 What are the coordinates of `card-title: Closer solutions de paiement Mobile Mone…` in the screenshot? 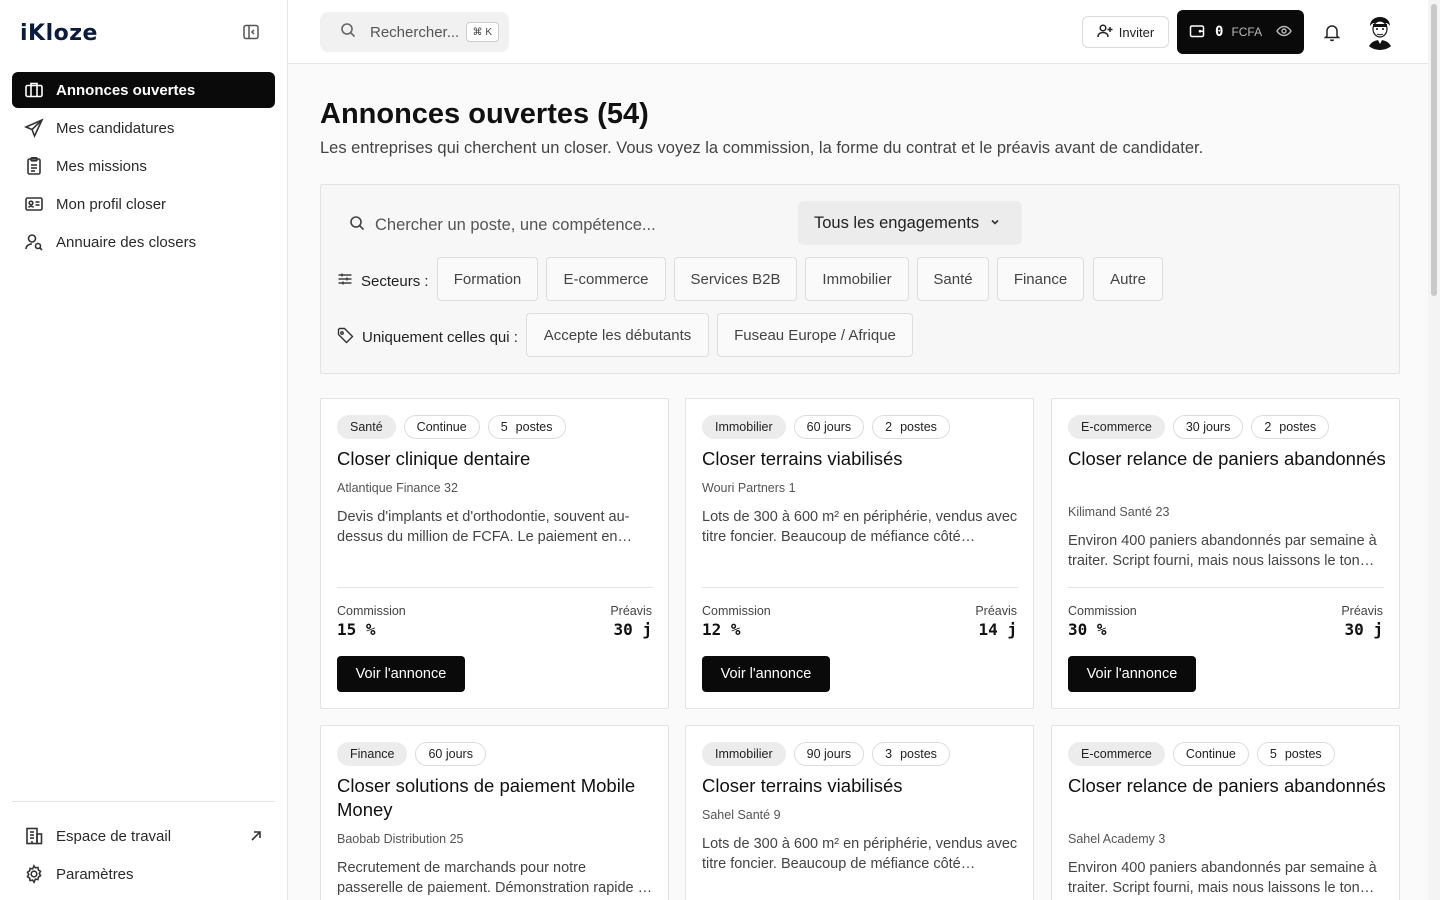 It's located at (497, 798).